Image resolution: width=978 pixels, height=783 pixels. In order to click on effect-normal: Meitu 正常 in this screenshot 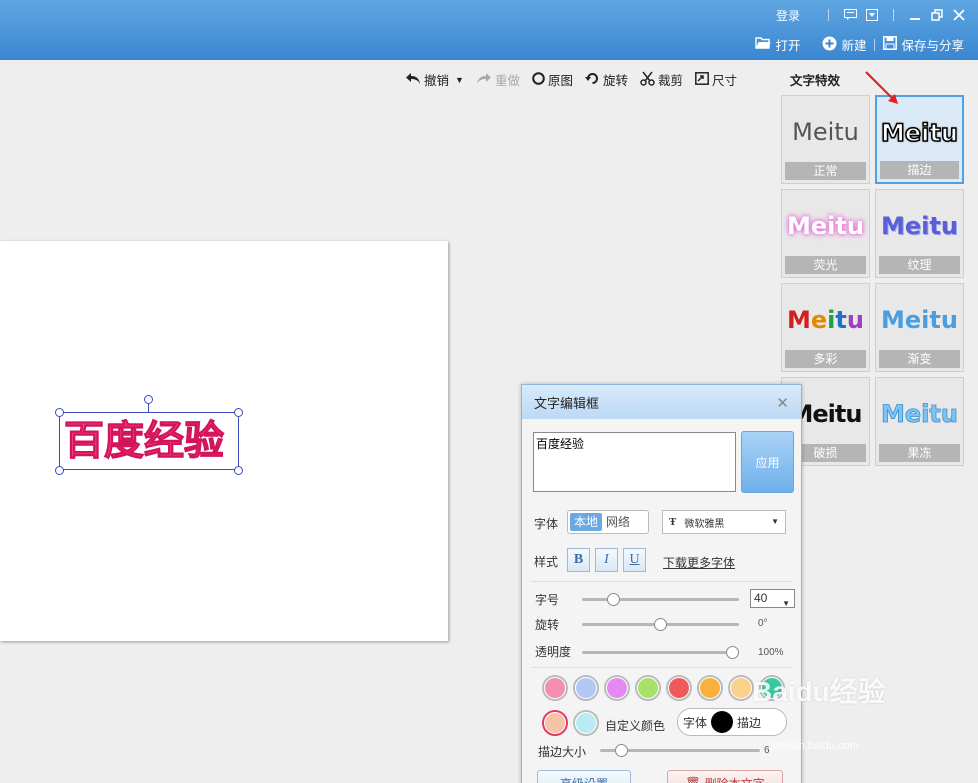, I will do `click(825, 139)`.